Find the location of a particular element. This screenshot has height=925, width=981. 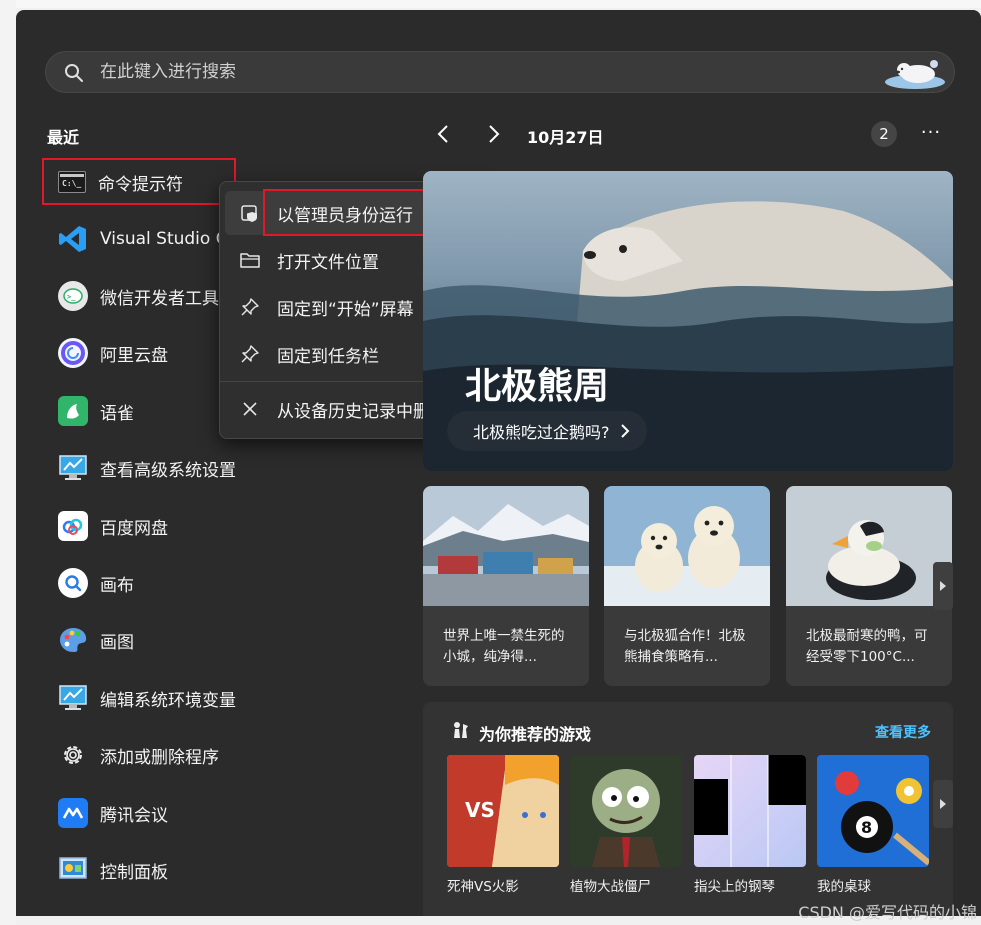

highlight-box-cmd is located at coordinates (139, 181).